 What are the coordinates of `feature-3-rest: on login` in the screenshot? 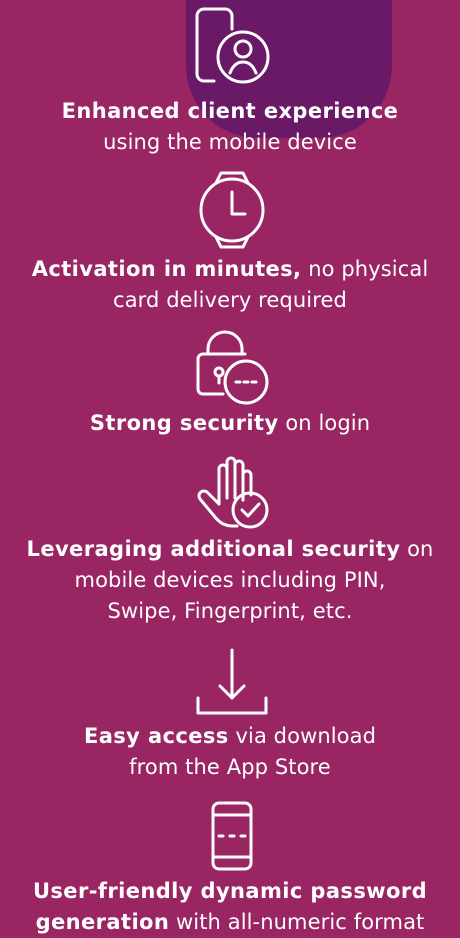 It's located at (324, 423).